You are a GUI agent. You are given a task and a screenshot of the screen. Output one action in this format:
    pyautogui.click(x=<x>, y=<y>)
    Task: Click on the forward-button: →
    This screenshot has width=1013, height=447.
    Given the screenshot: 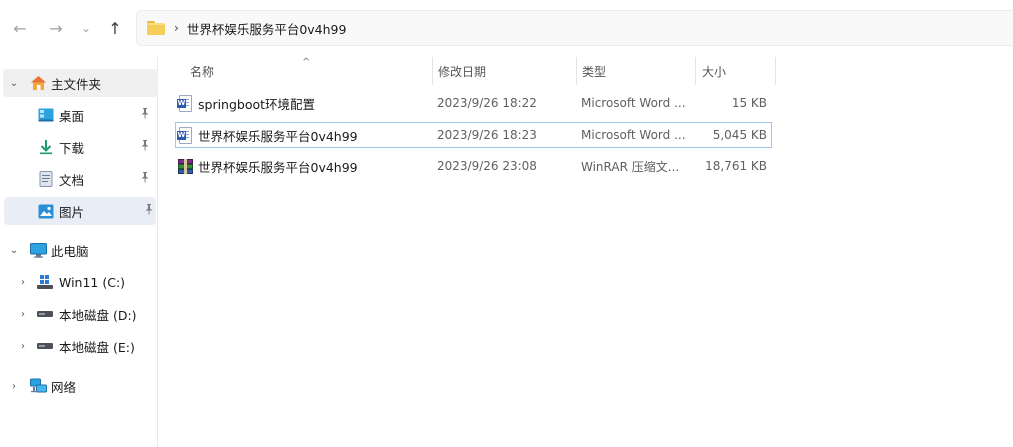 What is the action you would take?
    pyautogui.click(x=56, y=28)
    